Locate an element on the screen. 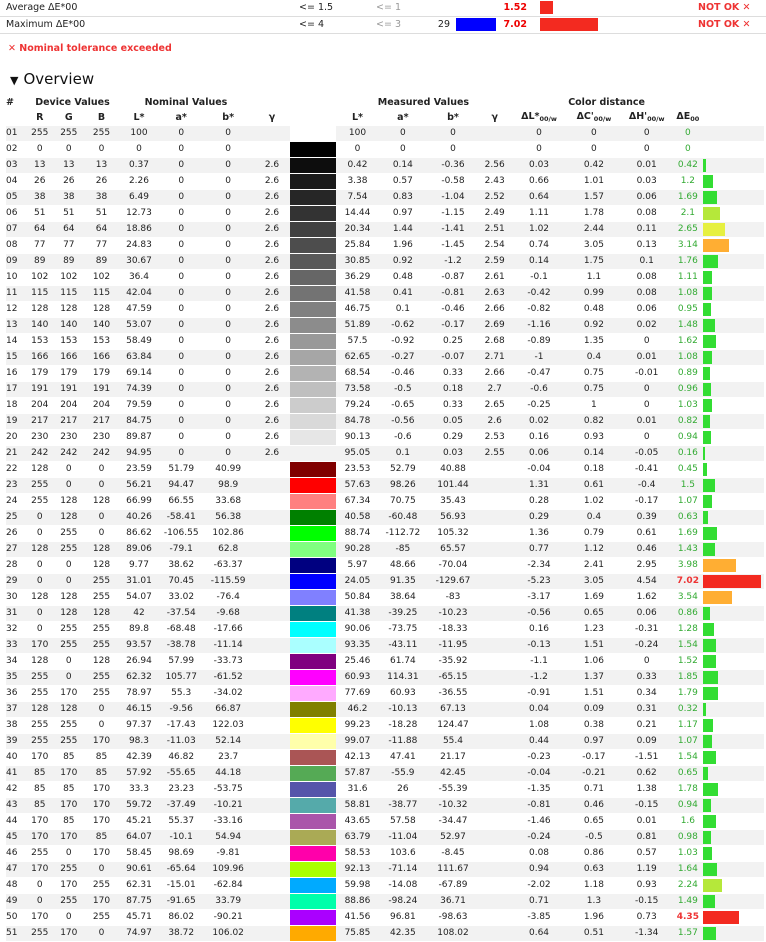  measured-l: 25.46 is located at coordinates (357, 661).